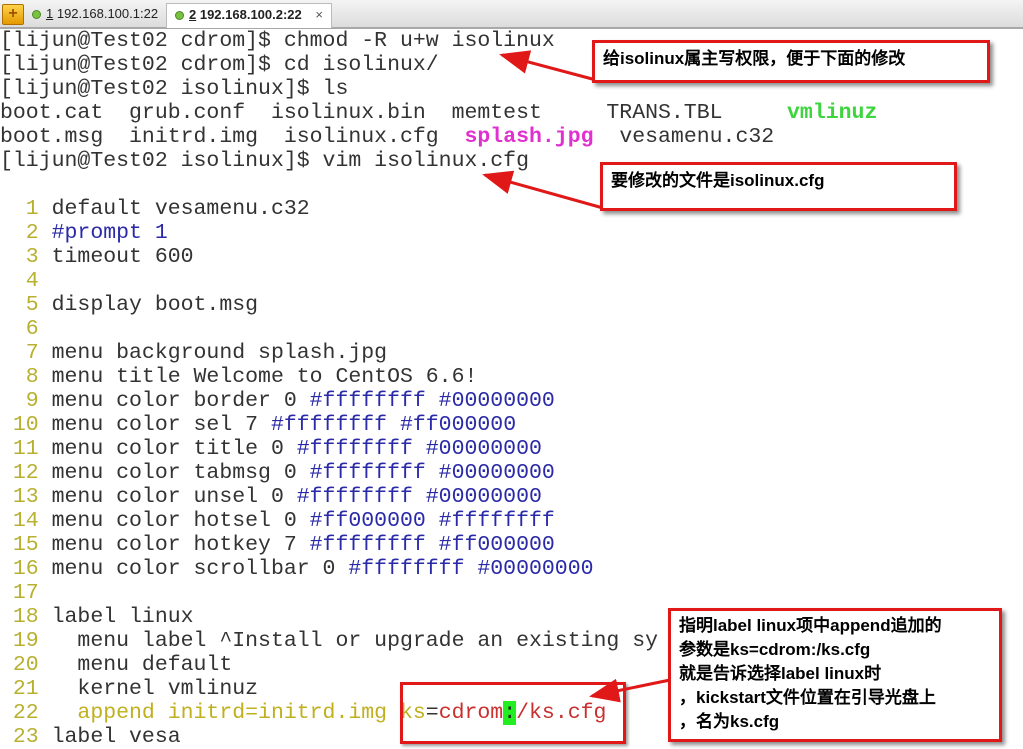 This screenshot has width=1023, height=749. Describe the element at coordinates (780, 673) in the screenshot. I see `callout-line: 就是告诉选择label linux时` at that location.